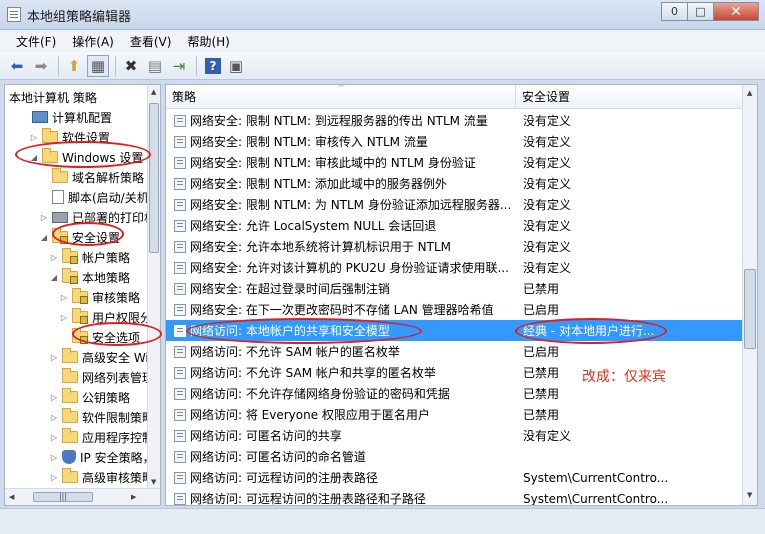  Describe the element at coordinates (104, 457) in the screenshot. I see `tree-item: ▷IP 安全策略，在 本地计算机` at that location.